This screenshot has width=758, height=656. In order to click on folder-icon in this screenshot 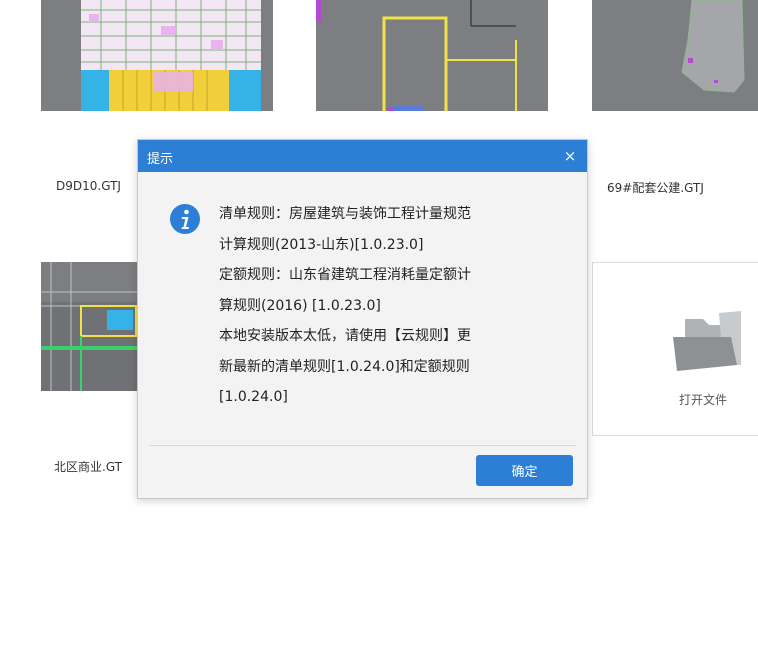, I will do `click(707, 341)`.